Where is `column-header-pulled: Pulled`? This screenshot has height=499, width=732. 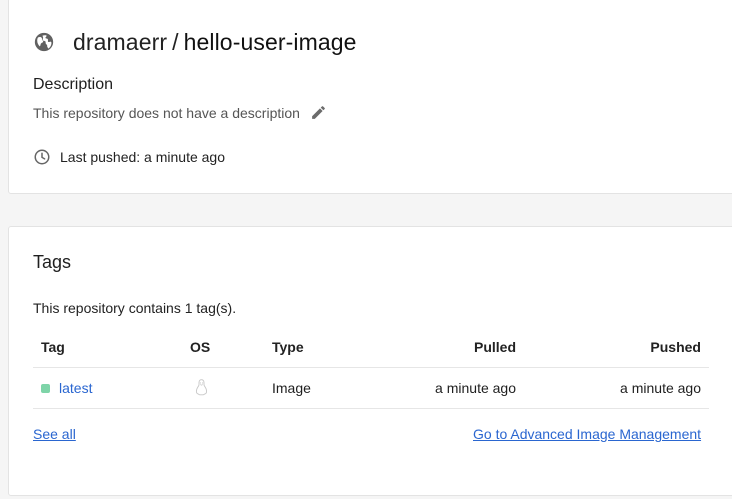
column-header-pulled: Pulled is located at coordinates (494, 347).